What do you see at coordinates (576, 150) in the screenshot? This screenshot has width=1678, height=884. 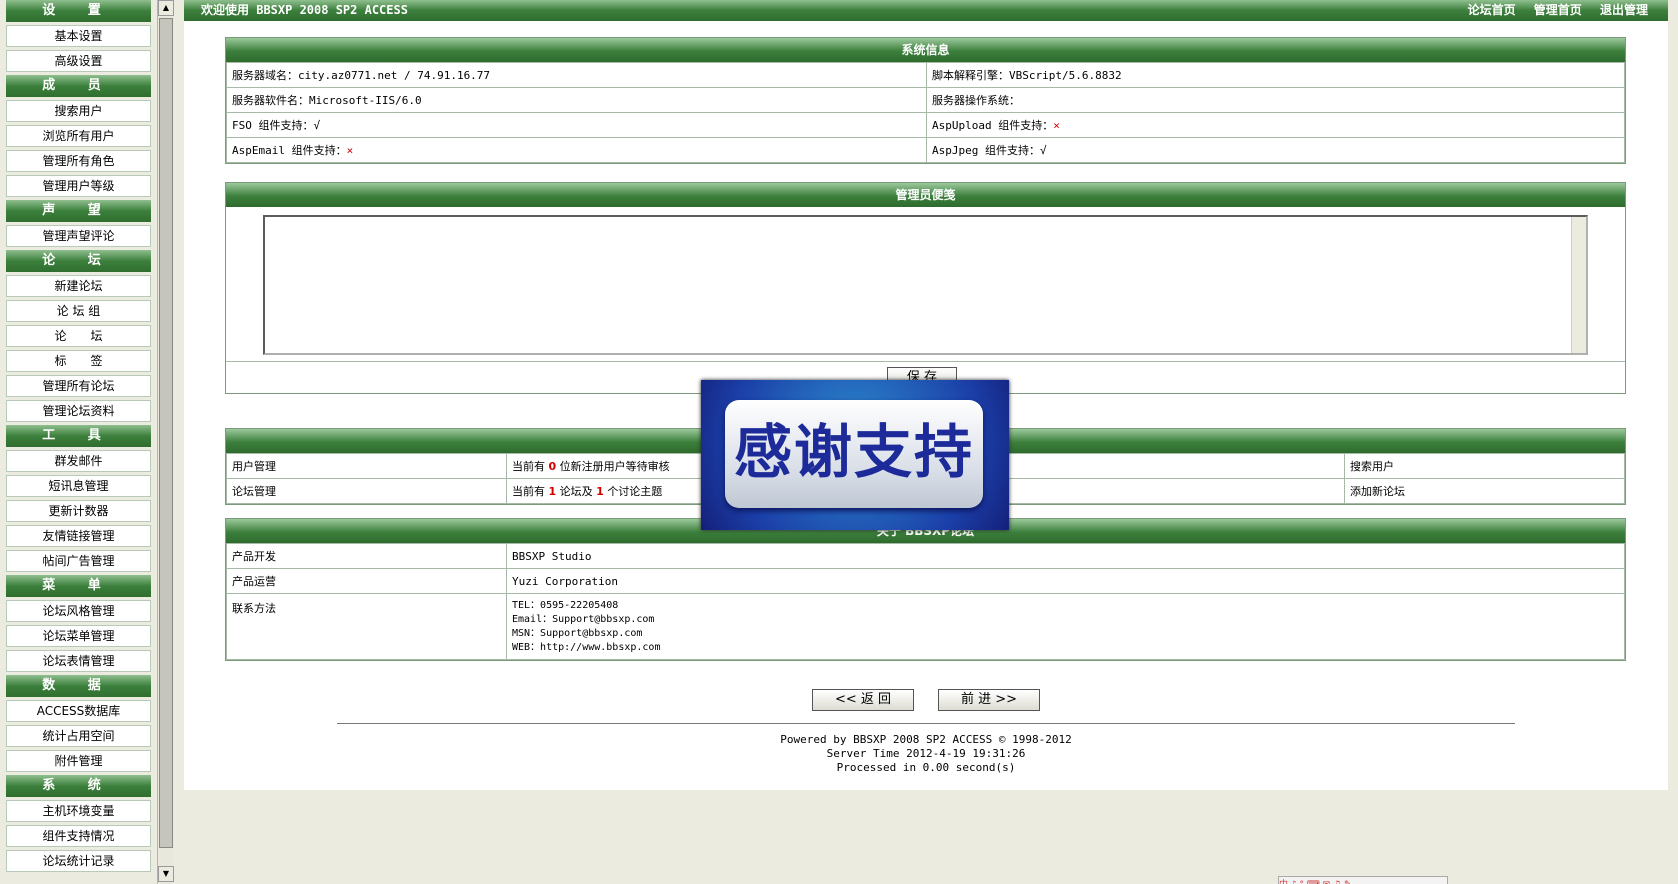 I see `aspemail-support: AspEmail 组件支持：×` at bounding box center [576, 150].